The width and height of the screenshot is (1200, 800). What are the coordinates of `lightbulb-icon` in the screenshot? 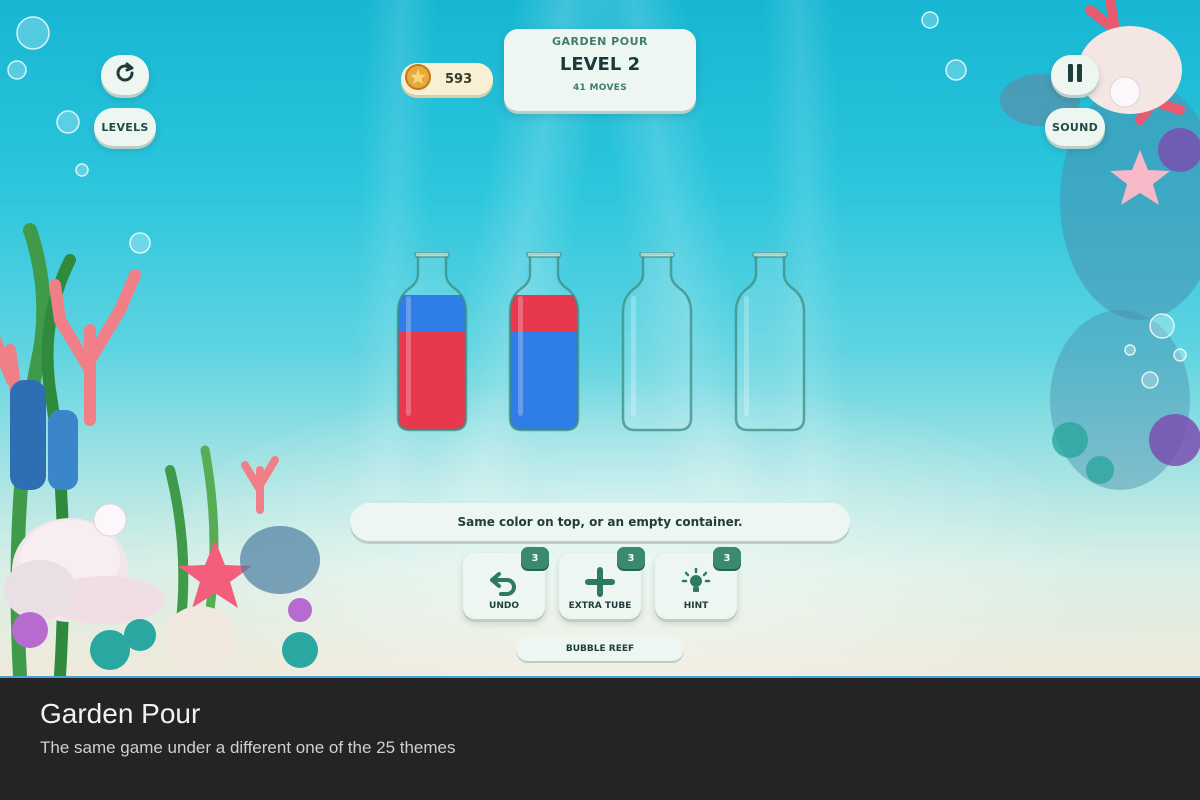 It's located at (696, 582).